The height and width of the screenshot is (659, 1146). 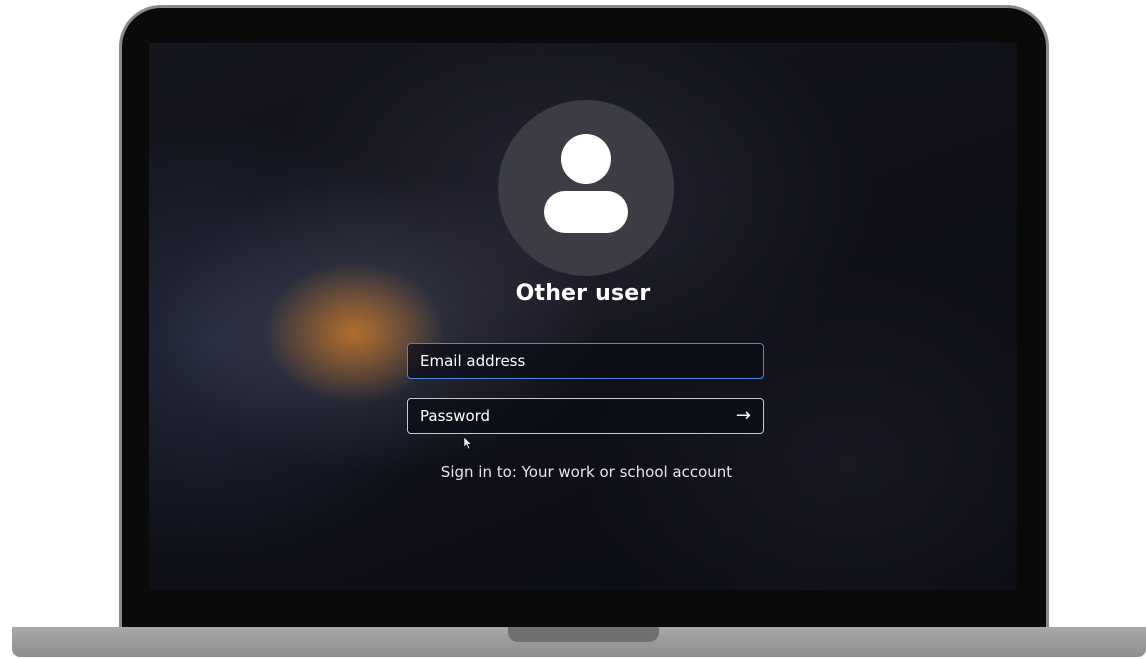 What do you see at coordinates (583, 634) in the screenshot?
I see `laptop-notch` at bounding box center [583, 634].